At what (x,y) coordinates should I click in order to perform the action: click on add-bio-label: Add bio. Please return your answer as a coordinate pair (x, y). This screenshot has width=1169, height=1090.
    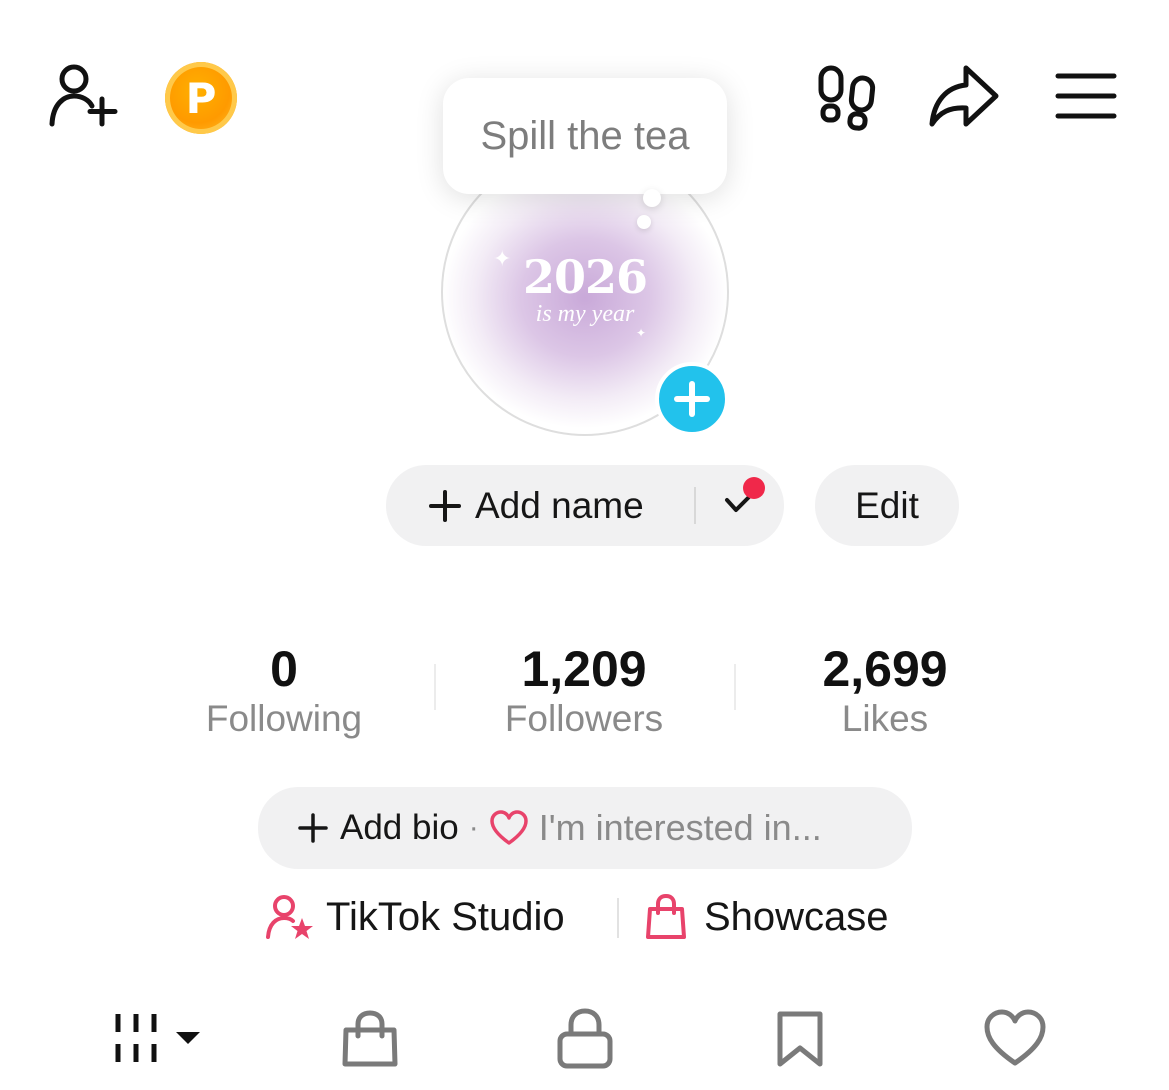
    Looking at the image, I should click on (399, 827).